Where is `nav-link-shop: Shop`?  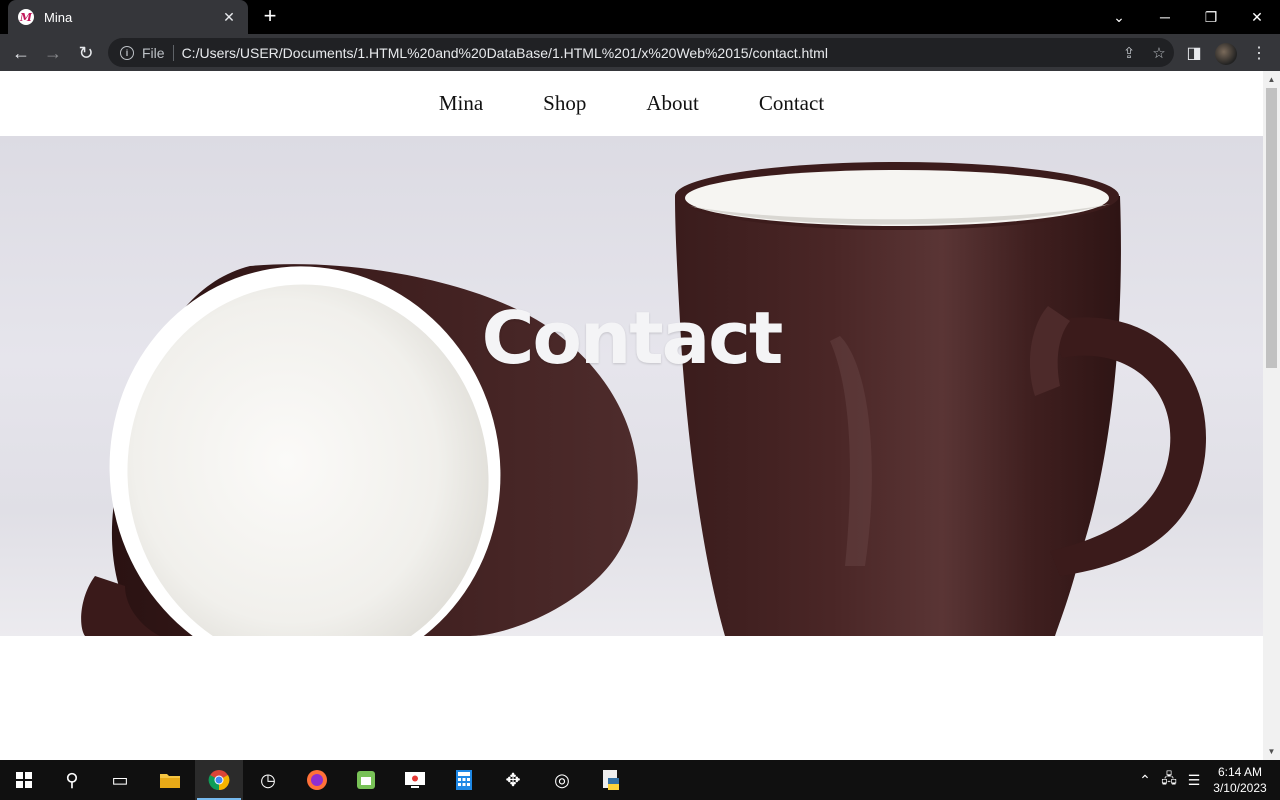
nav-link-shop: Shop is located at coordinates (564, 103).